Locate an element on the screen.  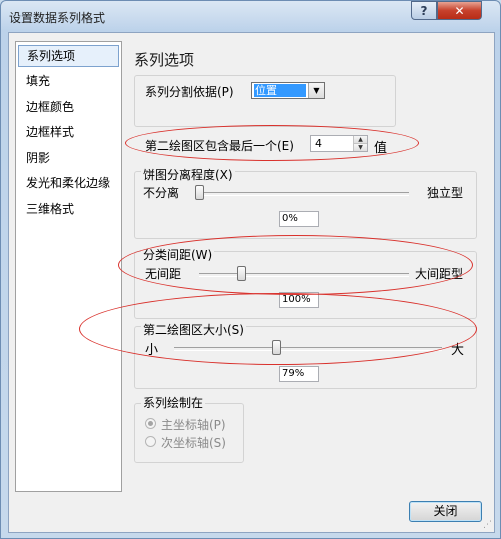
sidebar-item-border-color: 边框颜色 is located at coordinates (68, 107).